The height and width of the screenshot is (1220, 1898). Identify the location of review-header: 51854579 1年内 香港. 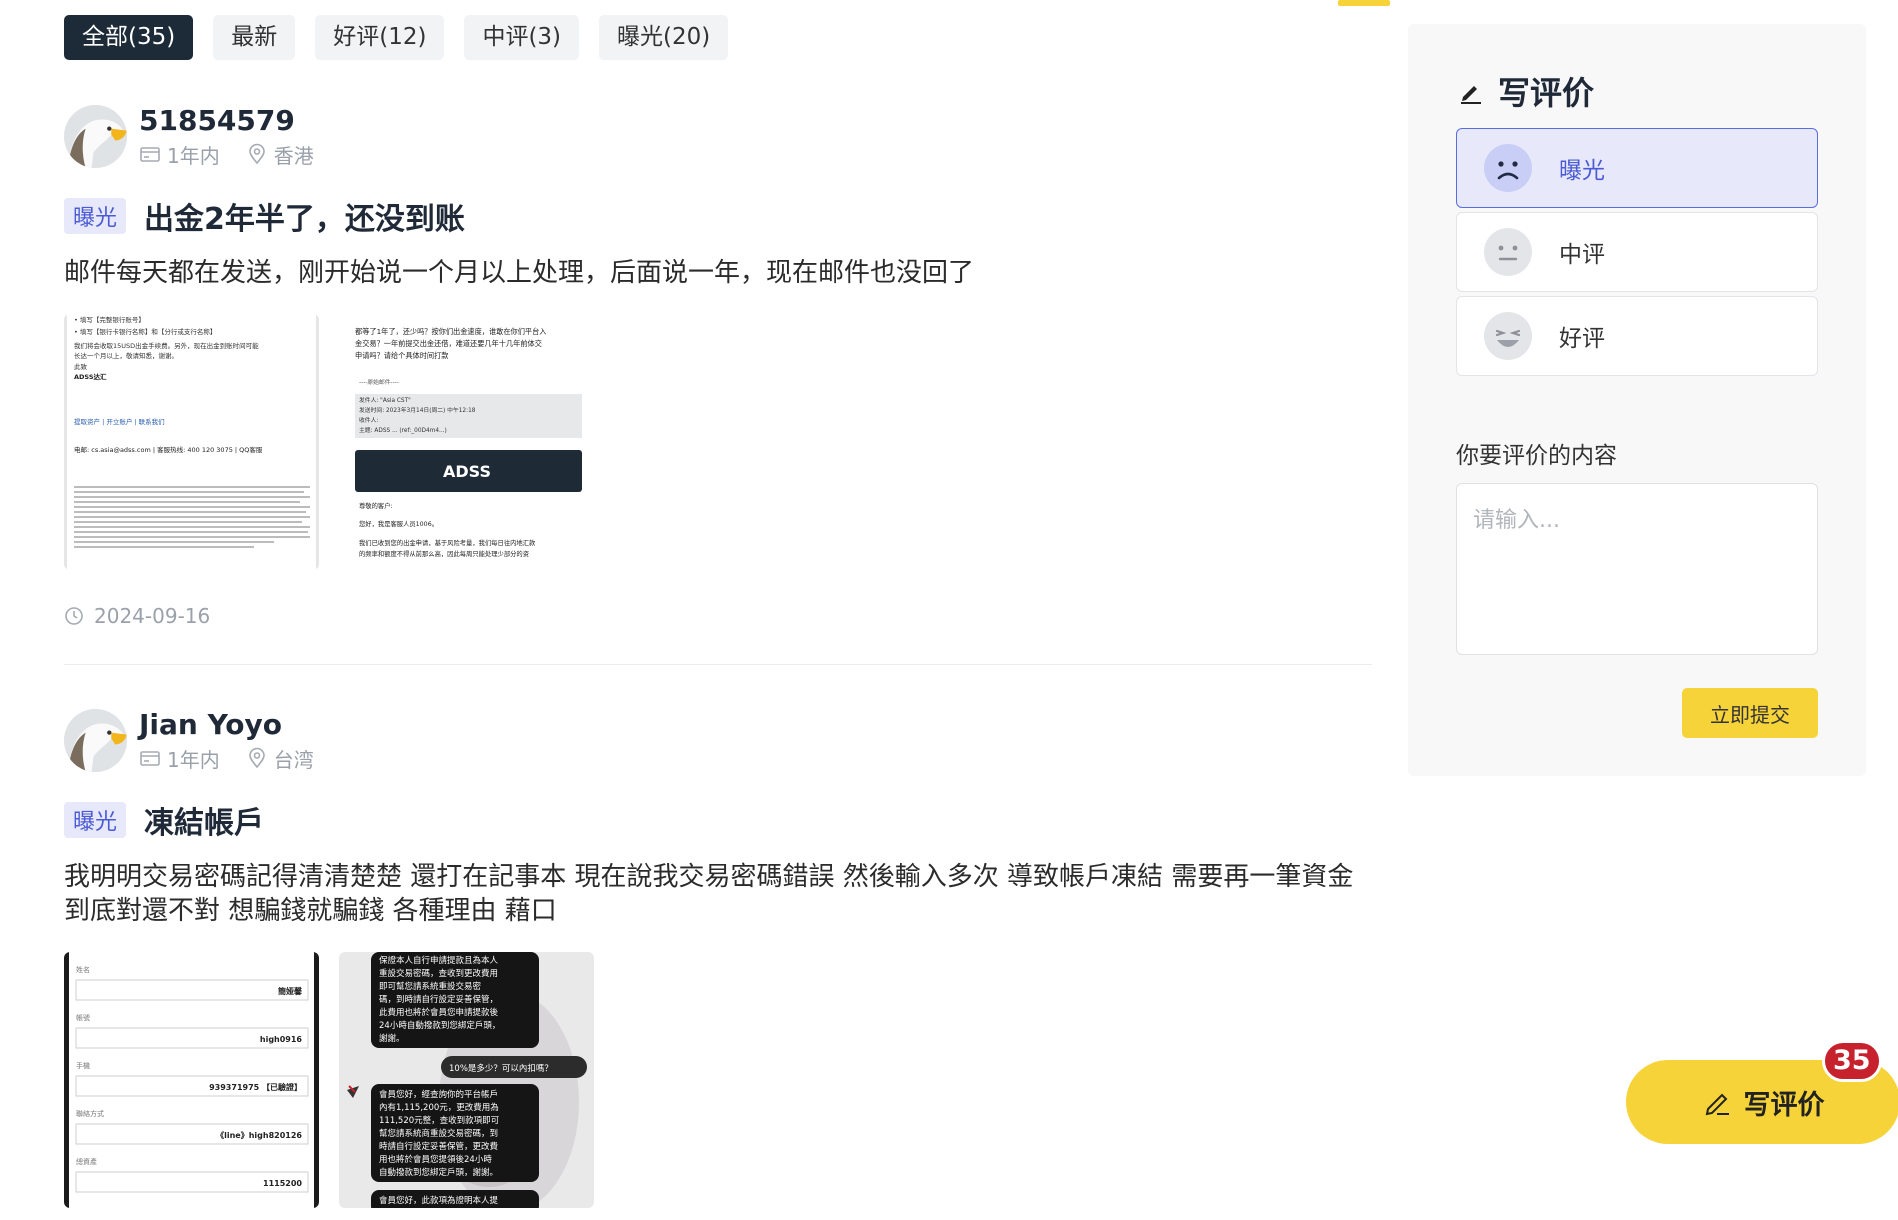
(719, 136).